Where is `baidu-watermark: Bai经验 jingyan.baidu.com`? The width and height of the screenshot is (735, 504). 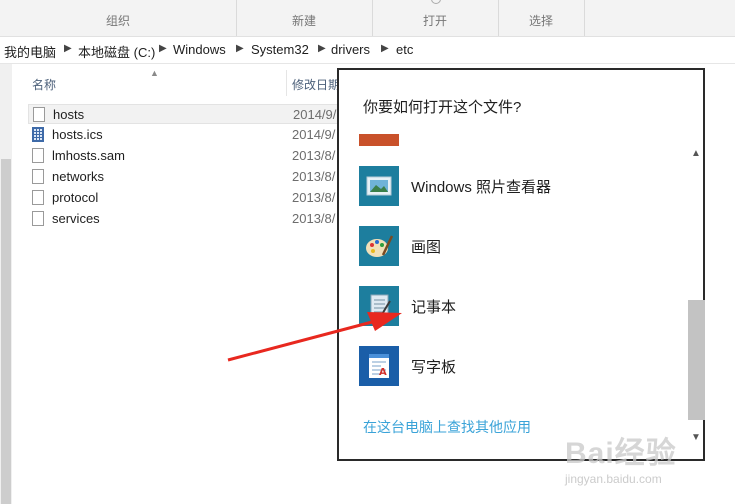 baidu-watermark: Bai经验 jingyan.baidu.com is located at coordinates (647, 464).